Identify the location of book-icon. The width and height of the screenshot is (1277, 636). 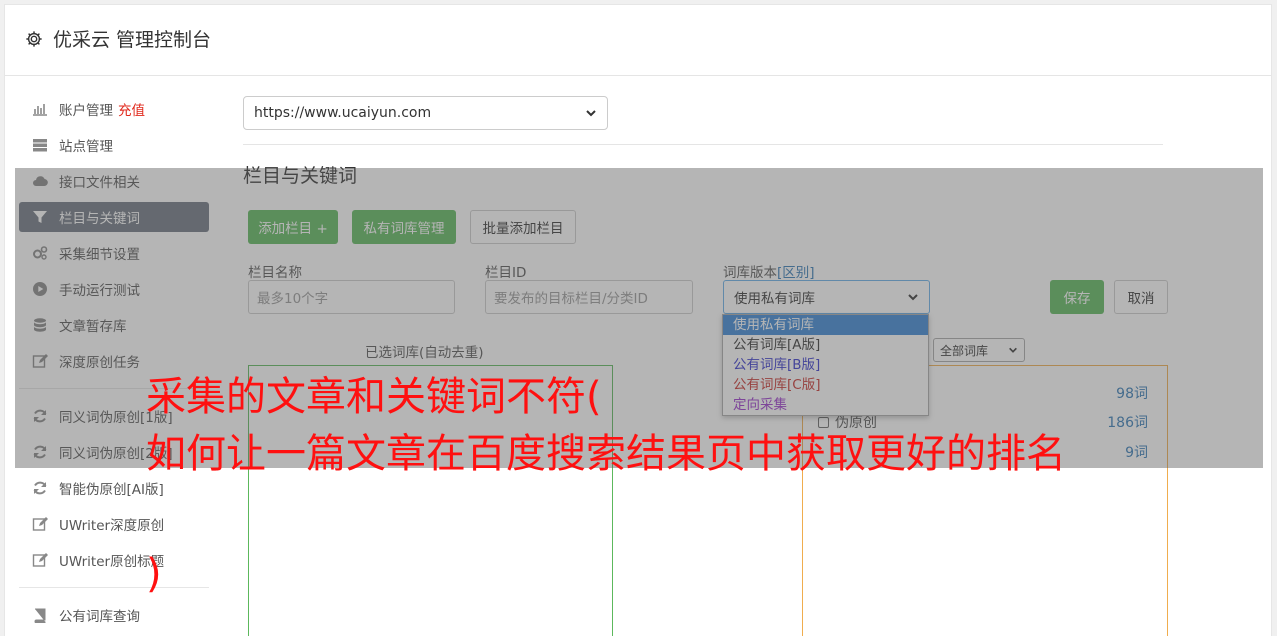
(40, 615).